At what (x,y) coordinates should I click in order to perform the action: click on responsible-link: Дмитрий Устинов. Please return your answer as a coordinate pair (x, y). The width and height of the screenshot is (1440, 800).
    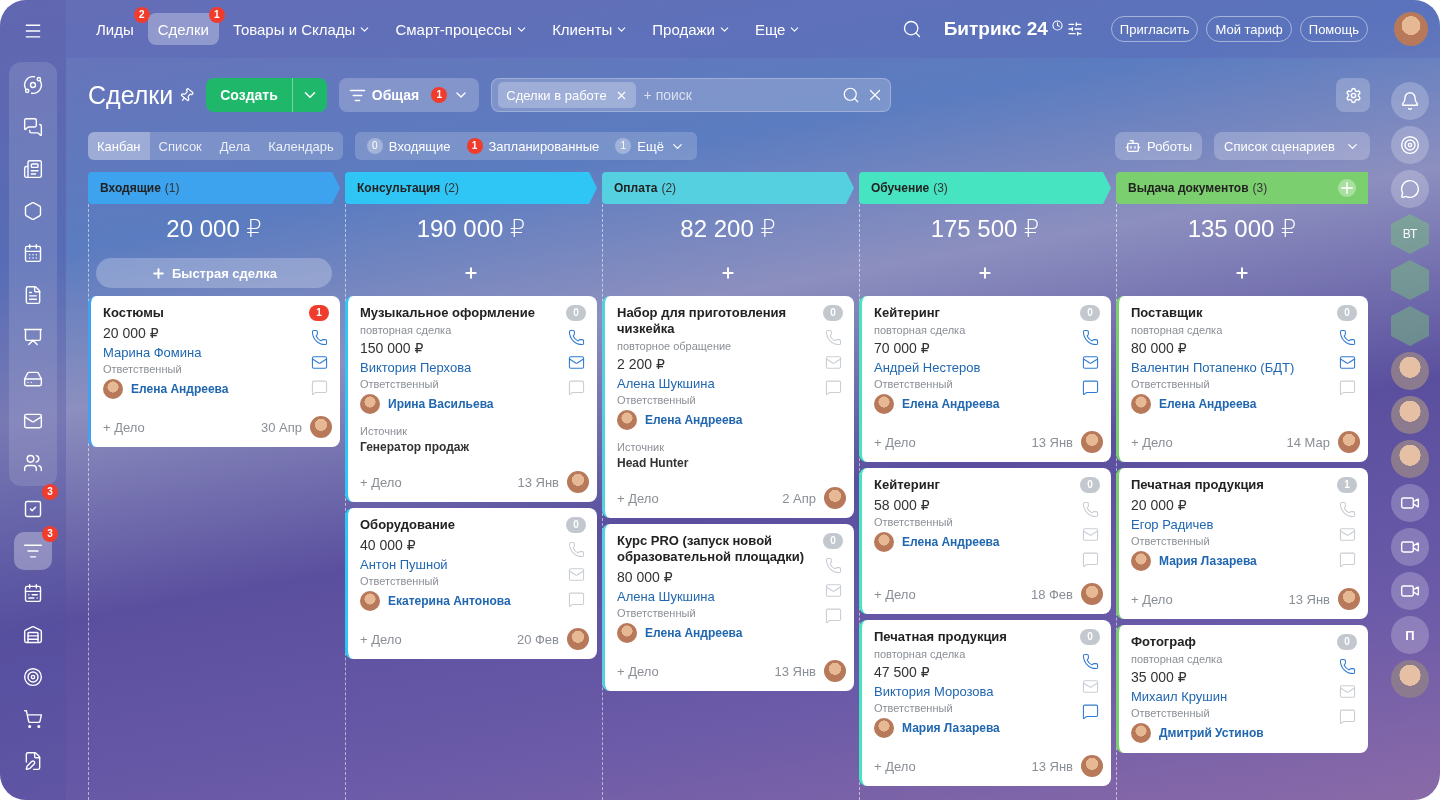
    Looking at the image, I should click on (1211, 733).